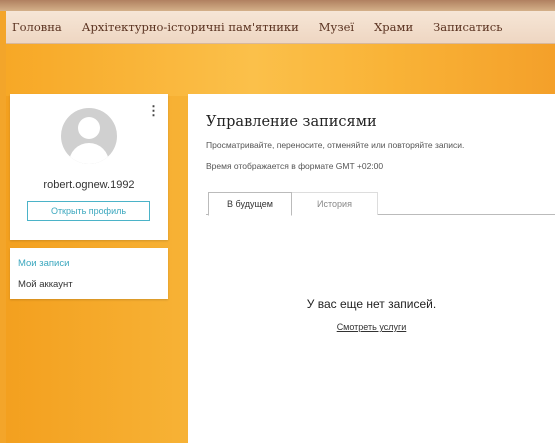  I want to click on empty-state-message: У вас еще нет записей., so click(371, 304).